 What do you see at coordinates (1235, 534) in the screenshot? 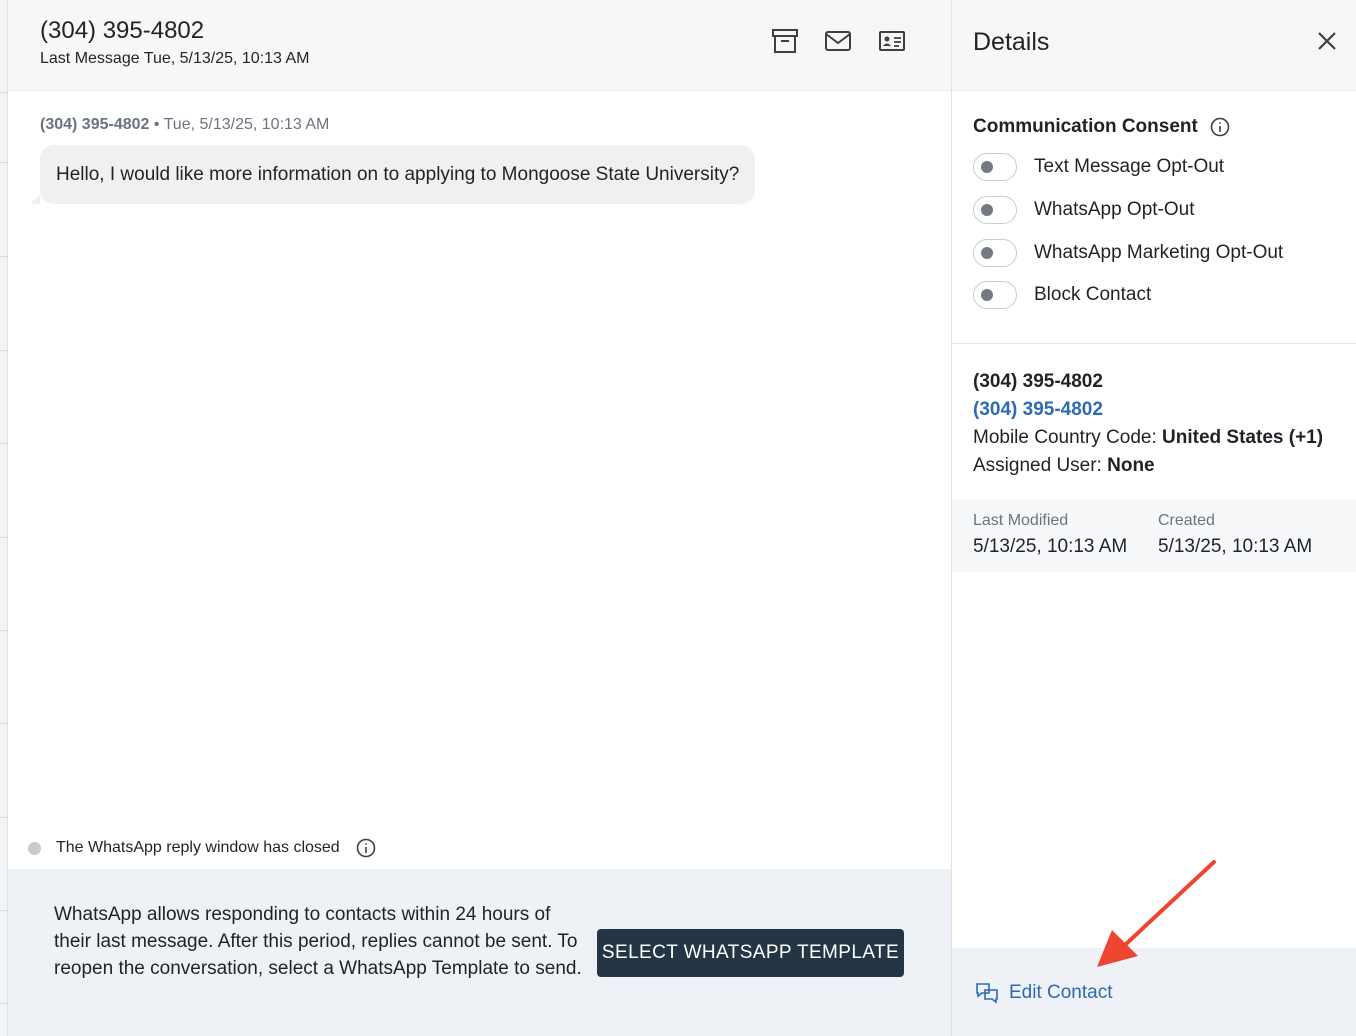
I see `created: Created 5/13/25, 10:13 AM` at bounding box center [1235, 534].